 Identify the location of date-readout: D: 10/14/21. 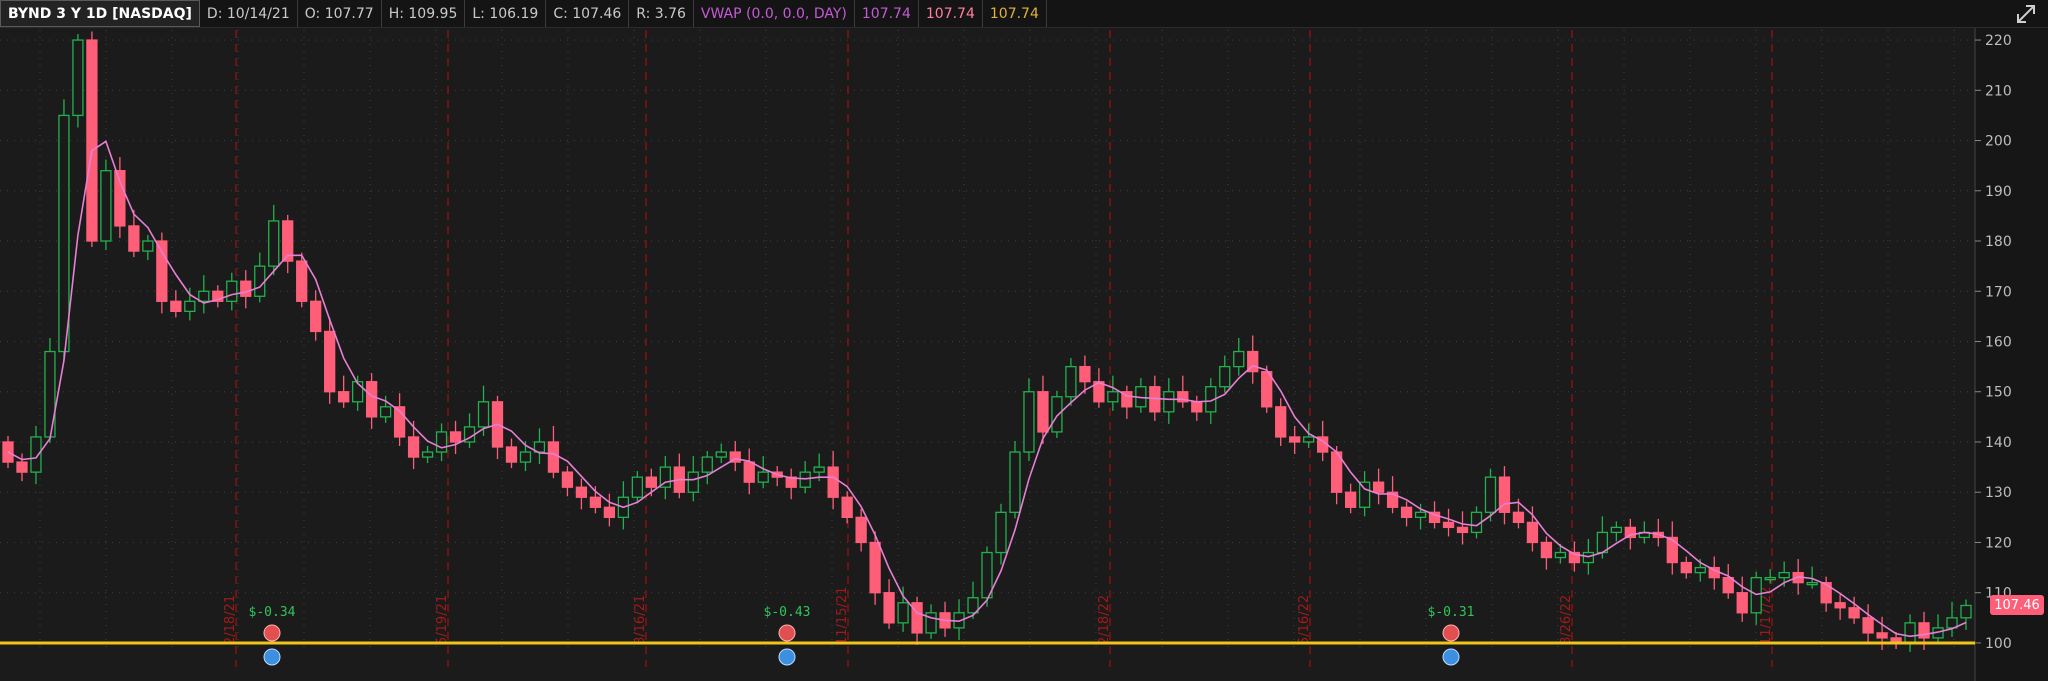
(249, 13).